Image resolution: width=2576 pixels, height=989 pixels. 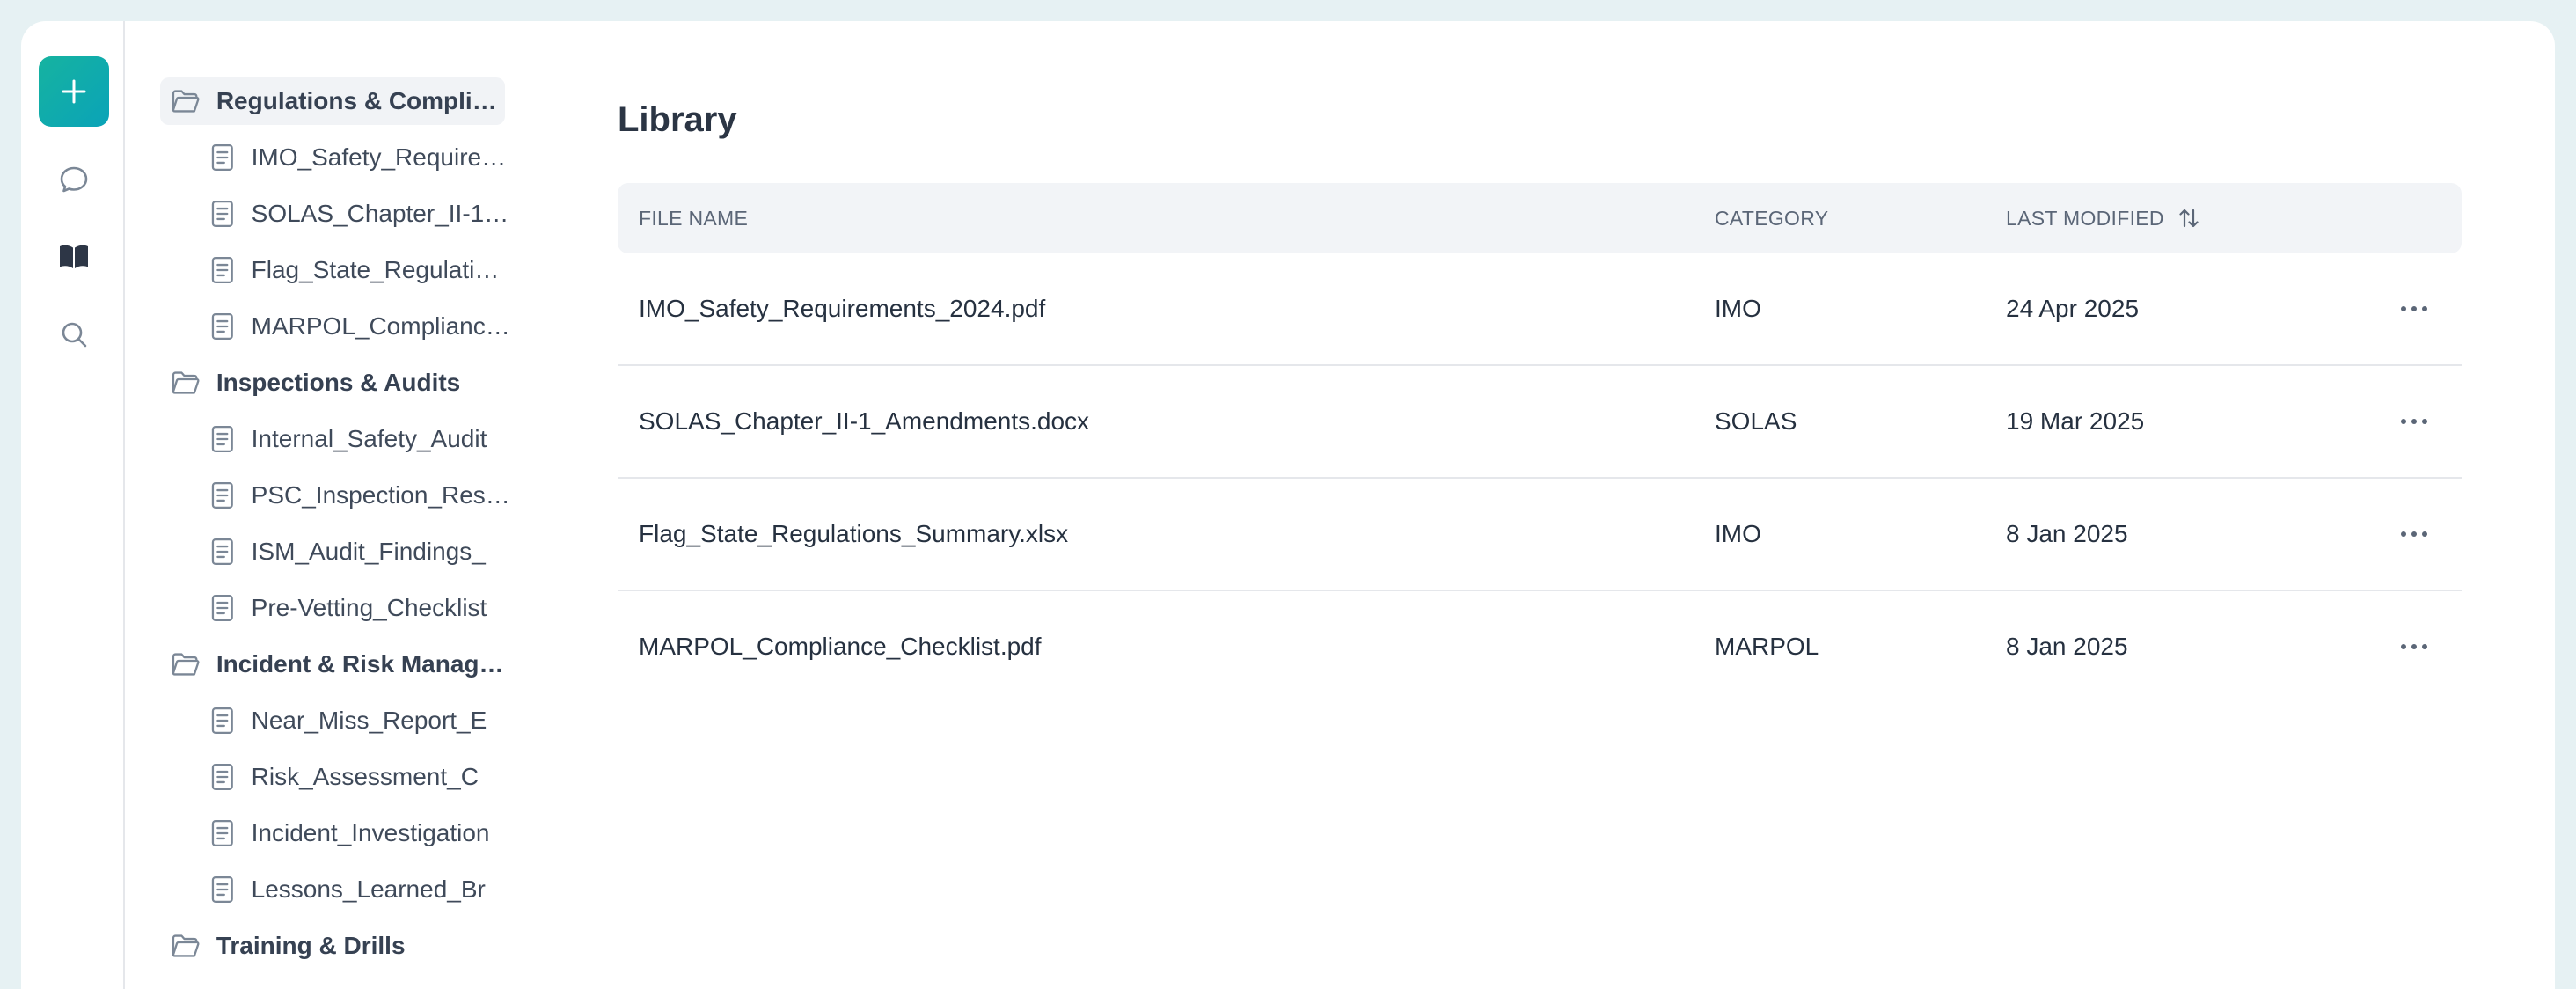 I want to click on new-button, so click(x=74, y=91).